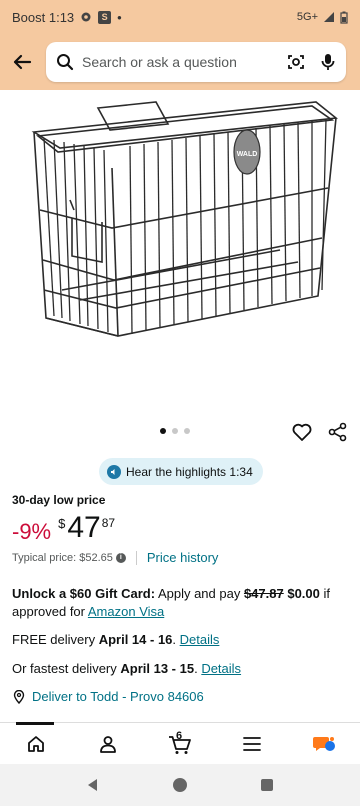 This screenshot has width=360, height=806. What do you see at coordinates (328, 62) in the screenshot?
I see `microphone-icon` at bounding box center [328, 62].